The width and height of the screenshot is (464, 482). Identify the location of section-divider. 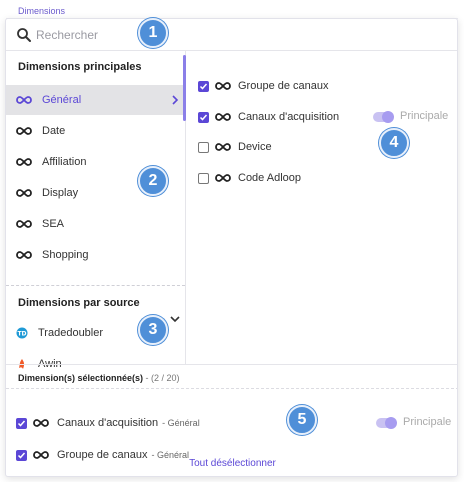
(95, 285).